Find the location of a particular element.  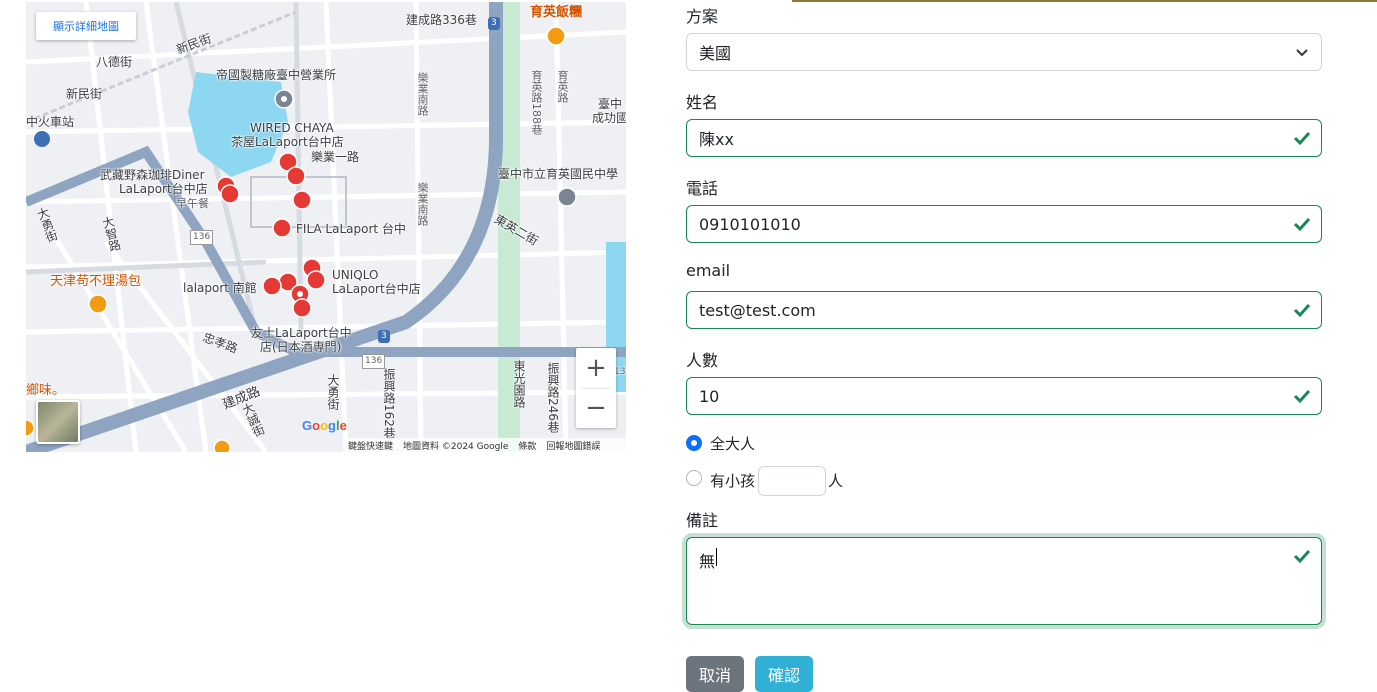

top-image-strip is located at coordinates (1084, 1).